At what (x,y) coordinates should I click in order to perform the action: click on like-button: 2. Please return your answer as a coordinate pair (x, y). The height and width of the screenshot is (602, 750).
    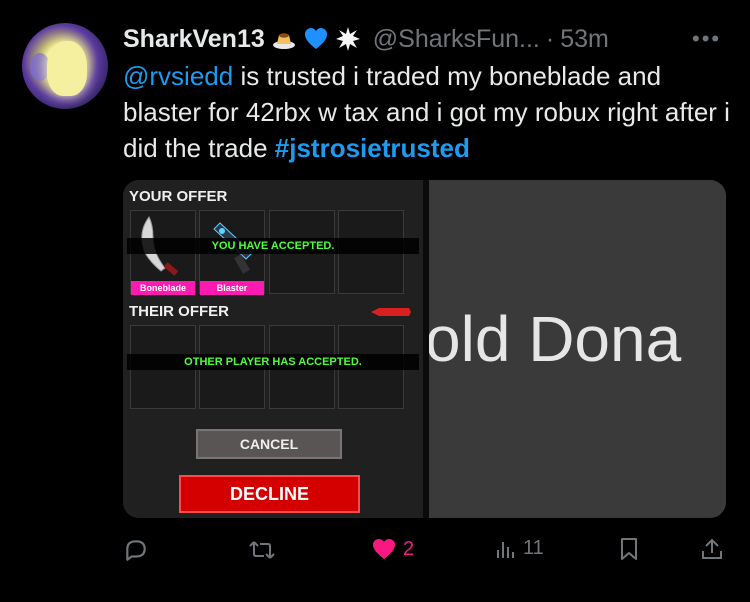
    Looking at the image, I should click on (392, 549).